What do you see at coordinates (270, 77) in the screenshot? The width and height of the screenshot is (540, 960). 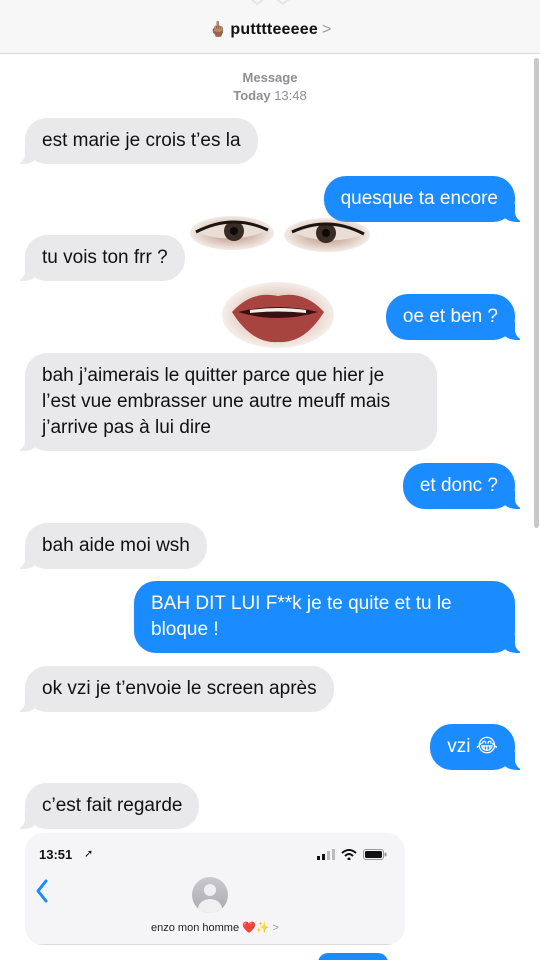 I see `timestamp-label: Message` at bounding box center [270, 77].